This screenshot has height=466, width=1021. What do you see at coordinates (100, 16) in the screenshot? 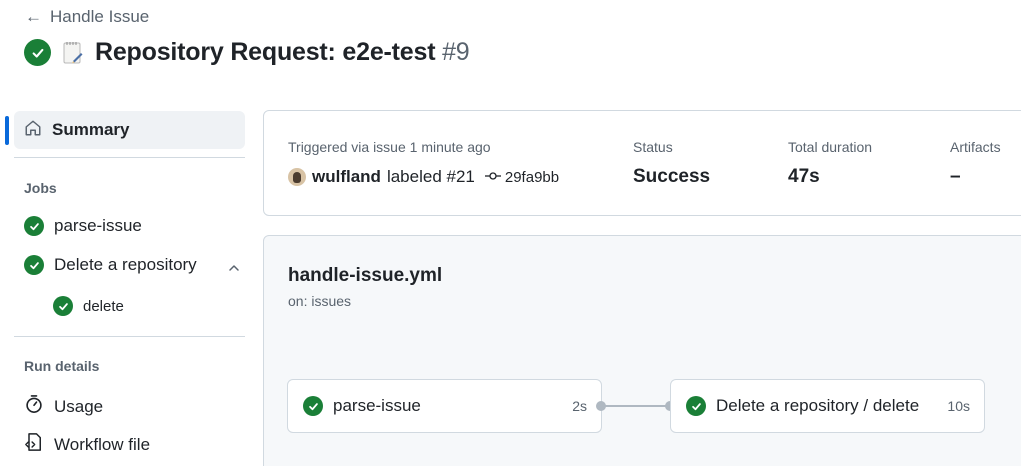
I see `back-link-label: Handle Issue` at bounding box center [100, 16].